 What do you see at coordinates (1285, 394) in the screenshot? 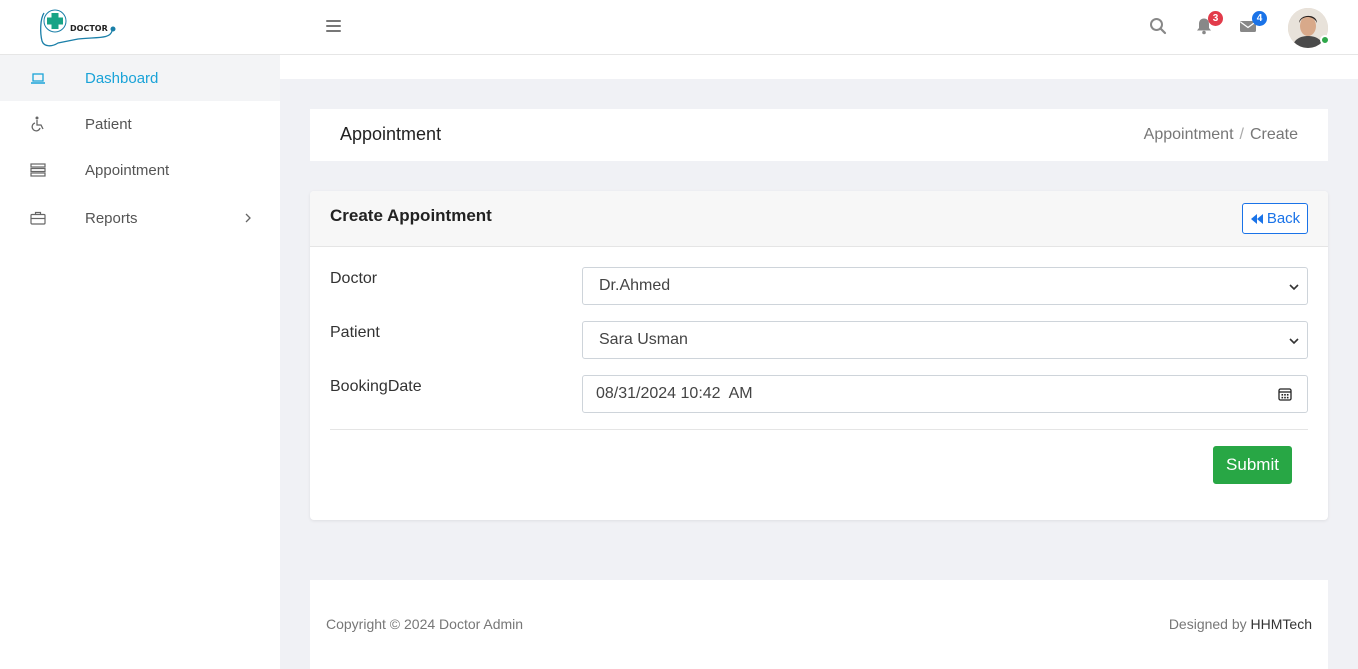
I see `calendar-icon` at bounding box center [1285, 394].